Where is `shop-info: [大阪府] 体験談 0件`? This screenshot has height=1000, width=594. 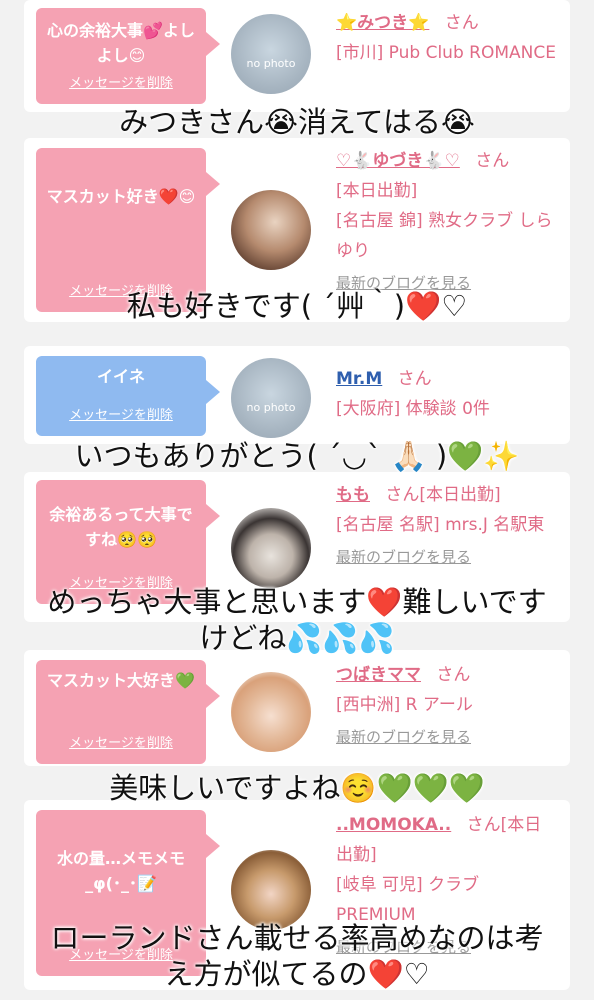 shop-info: [大阪府] 体験談 0件 is located at coordinates (413, 409).